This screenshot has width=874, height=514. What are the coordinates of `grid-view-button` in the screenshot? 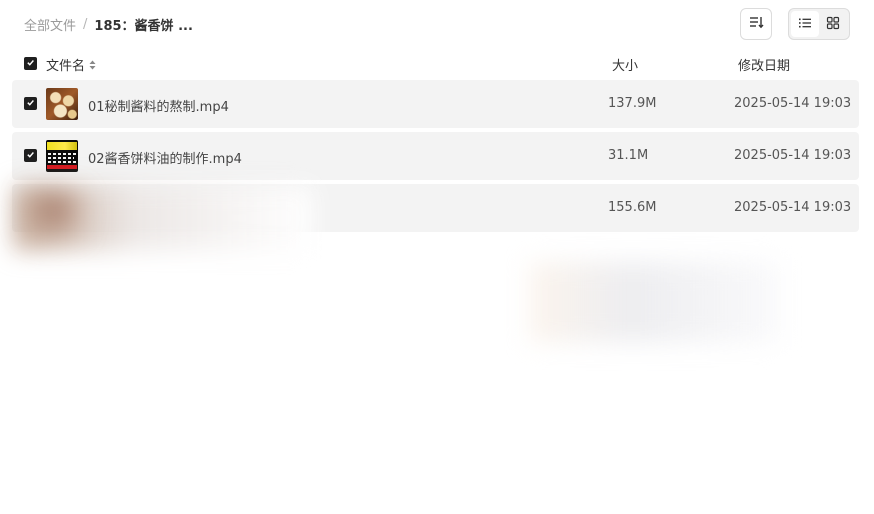 It's located at (833, 24).